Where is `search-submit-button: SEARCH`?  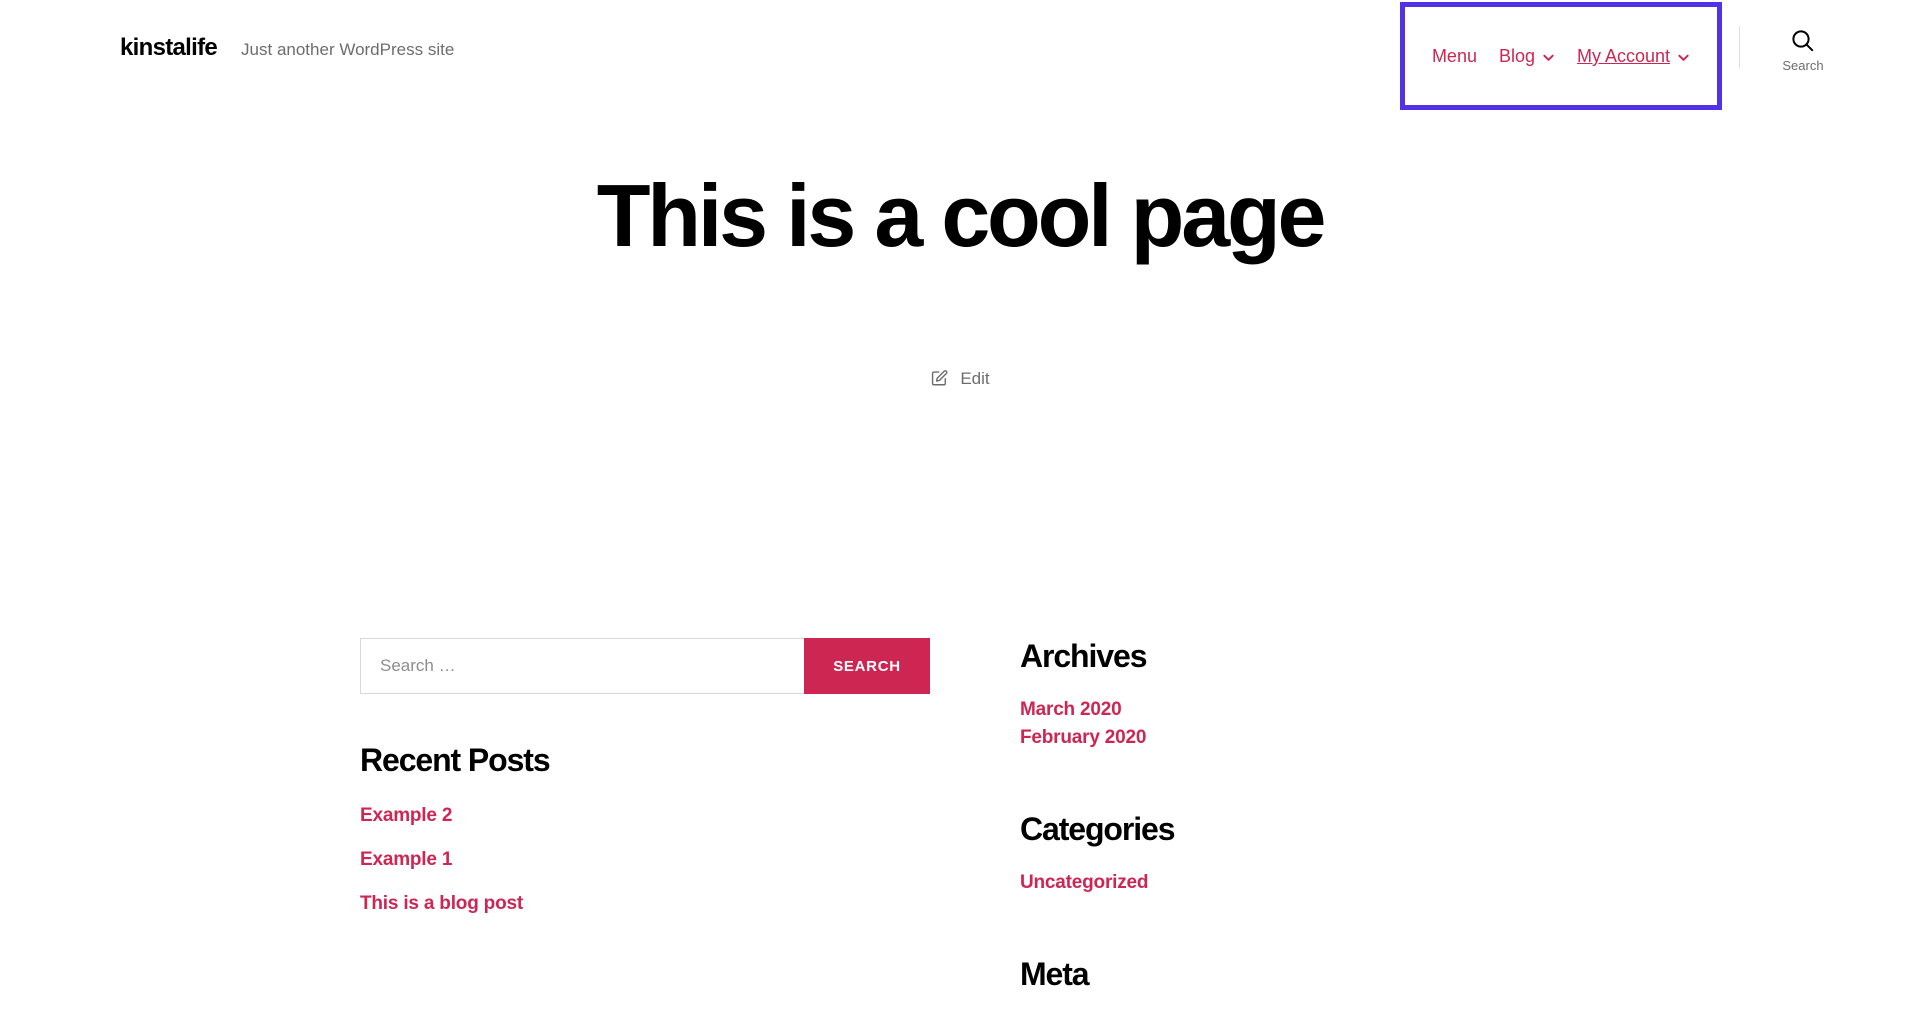
search-submit-button: SEARCH is located at coordinates (867, 666).